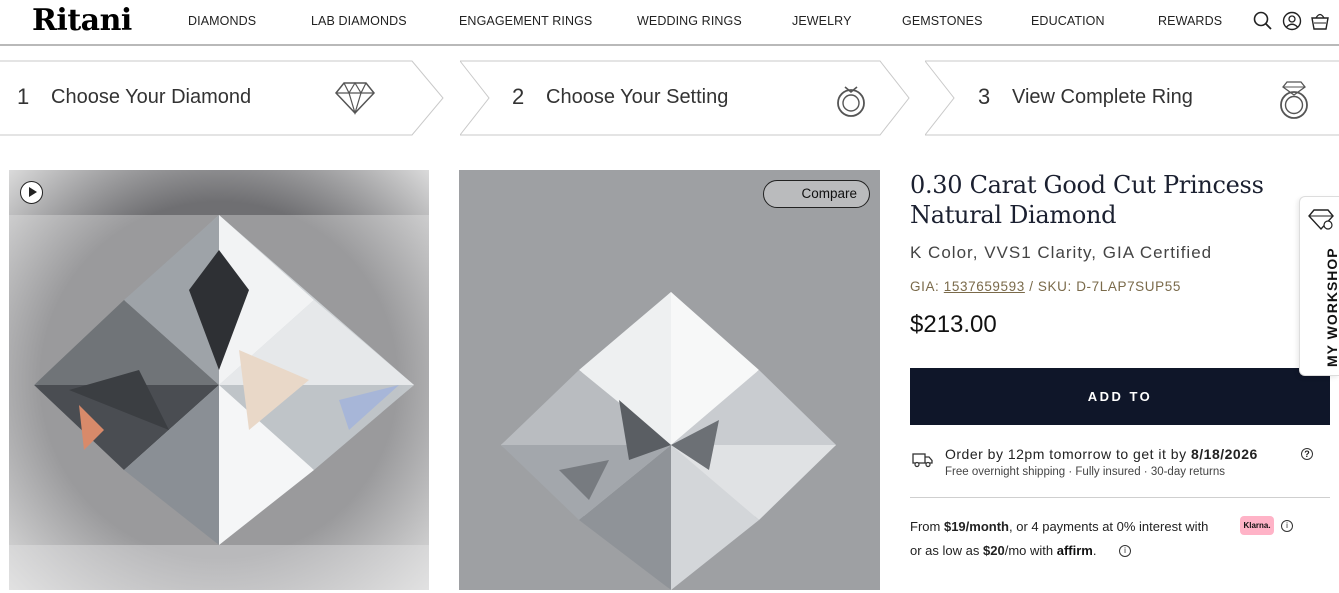  I want to click on gia-sku-line: GIA: 1537659593 / SKU: D-7LAP7SUP55, so click(1045, 286).